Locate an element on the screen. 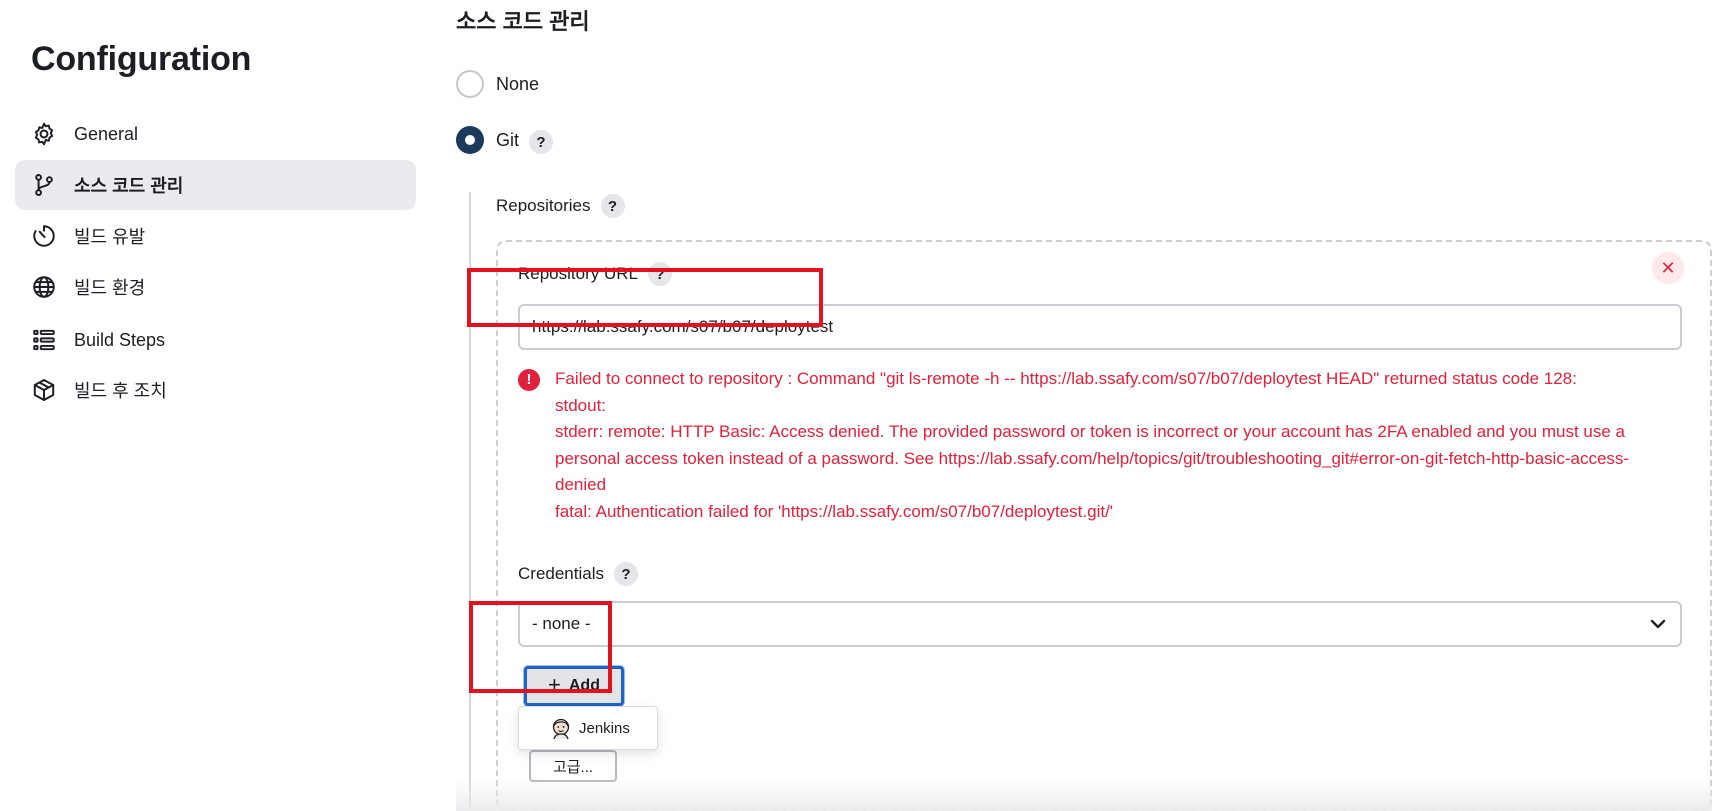 Image resolution: width=1712 pixels, height=811 pixels. highlight-box-url is located at coordinates (645, 297).